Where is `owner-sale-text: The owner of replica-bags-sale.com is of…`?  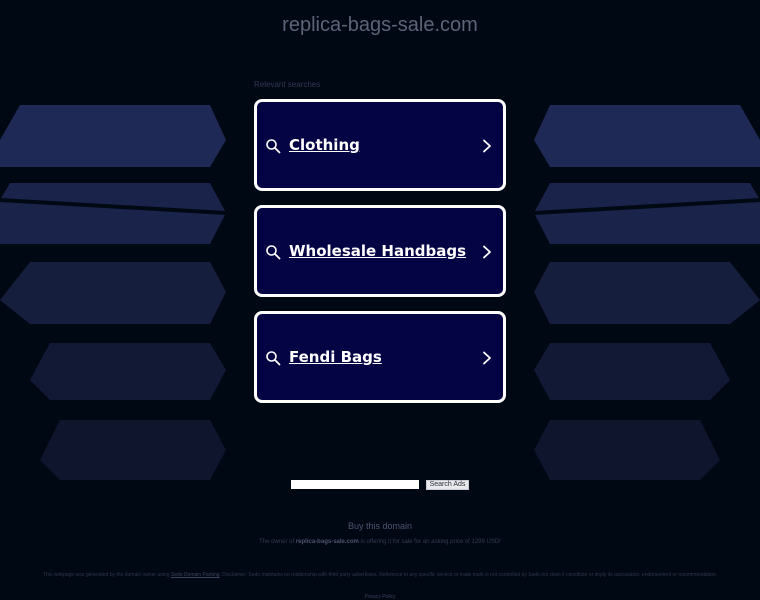
owner-sale-text: The owner of replica-bags-sale.com is of… is located at coordinates (380, 542).